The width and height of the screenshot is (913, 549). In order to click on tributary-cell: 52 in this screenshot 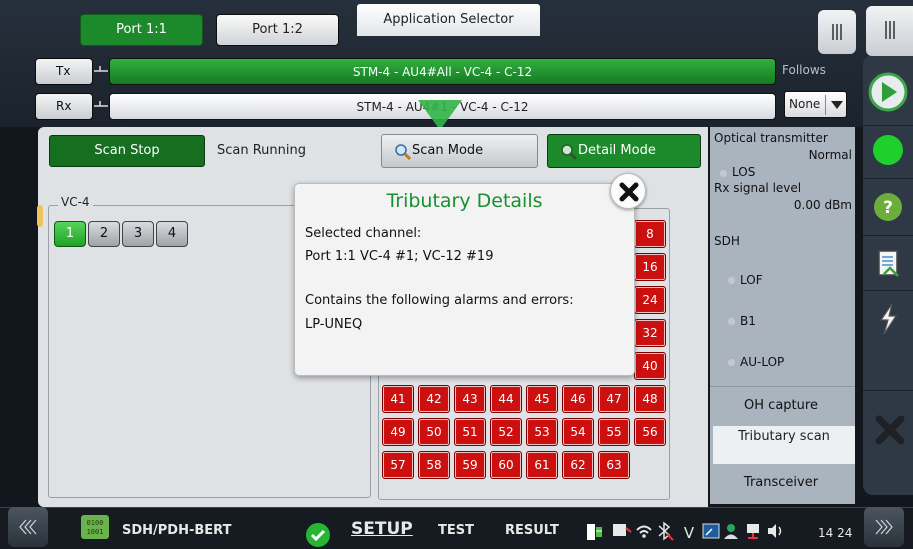, I will do `click(506, 432)`.